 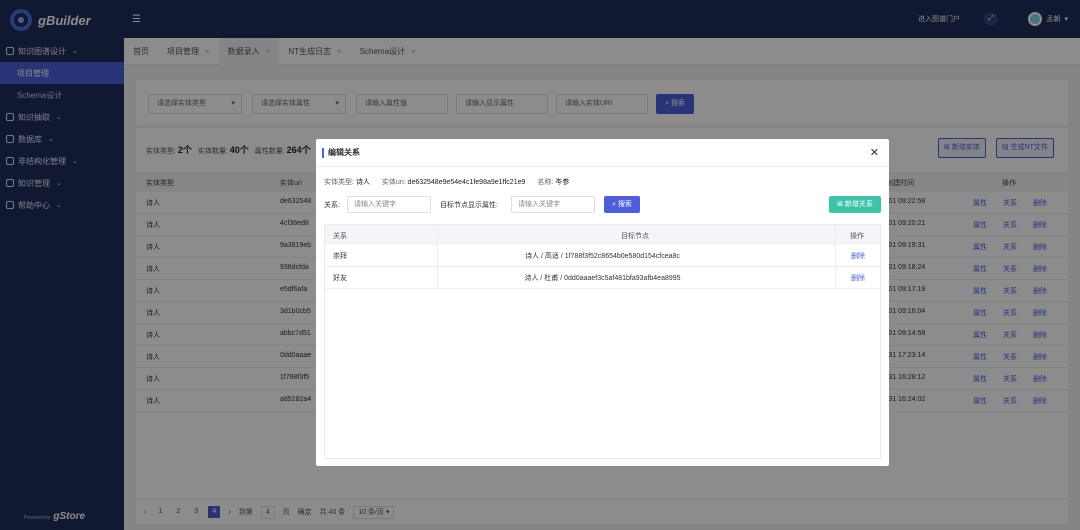 What do you see at coordinates (553, 204) in the screenshot?
I see `target-keyword-input: 请输入关键字` at bounding box center [553, 204].